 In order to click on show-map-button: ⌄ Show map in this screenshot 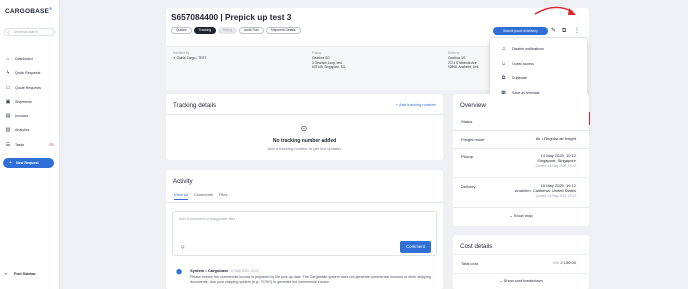, I will do `click(521, 215)`.